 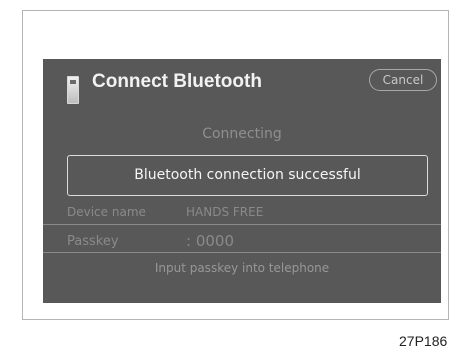 I want to click on device-name-label: Device name, so click(x=106, y=212).